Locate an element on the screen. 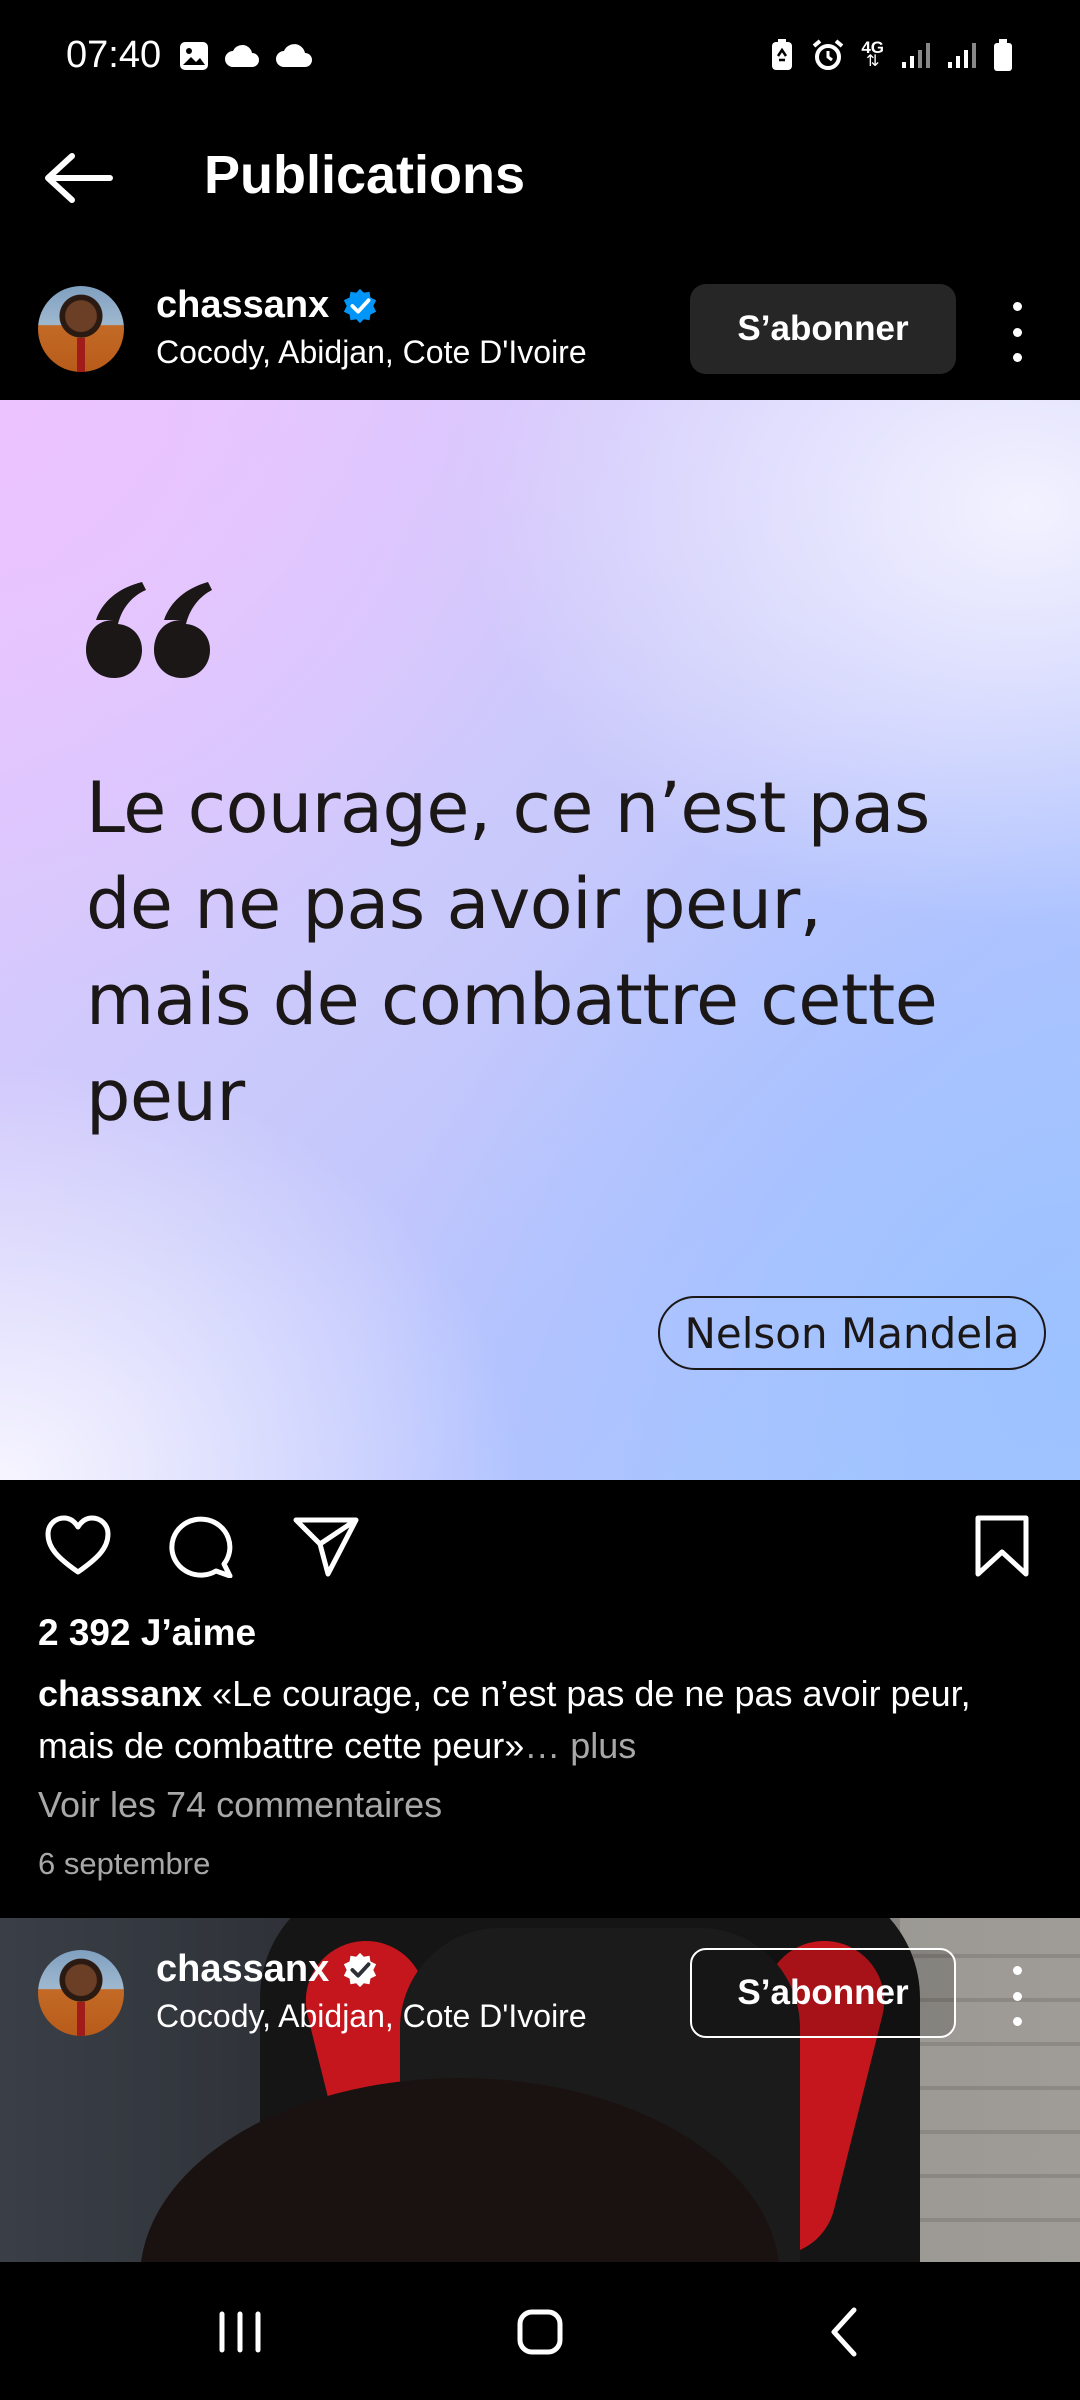  quote-author: Nelson Mandela is located at coordinates (852, 1333).